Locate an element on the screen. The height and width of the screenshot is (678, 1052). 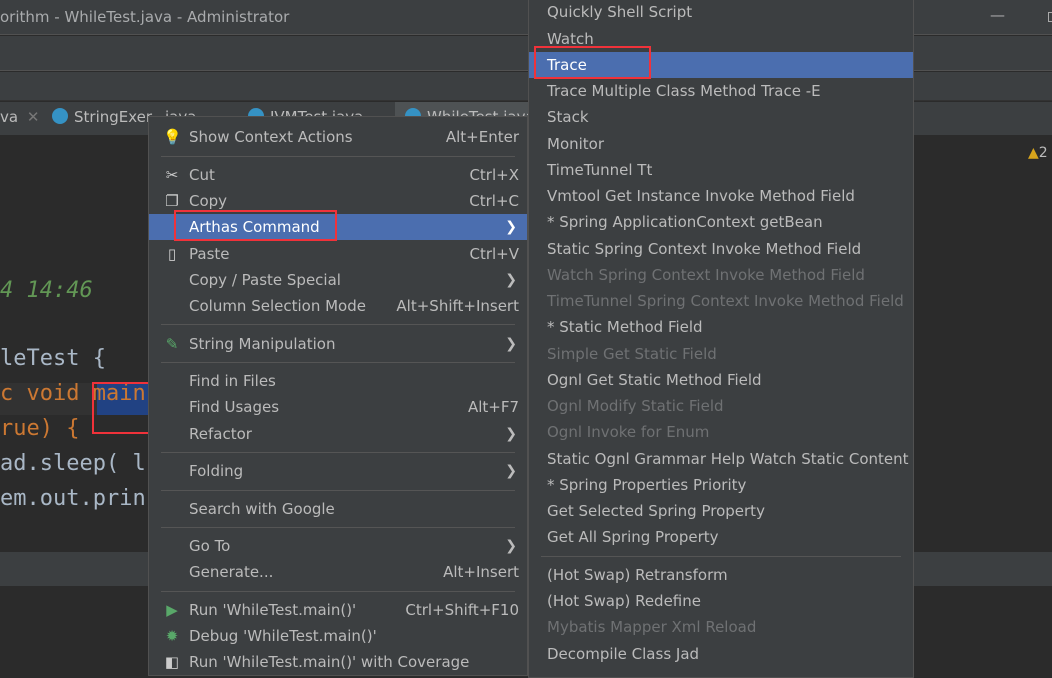
menu-item-label: Ognl Get Static Method Field is located at coordinates (654, 380).